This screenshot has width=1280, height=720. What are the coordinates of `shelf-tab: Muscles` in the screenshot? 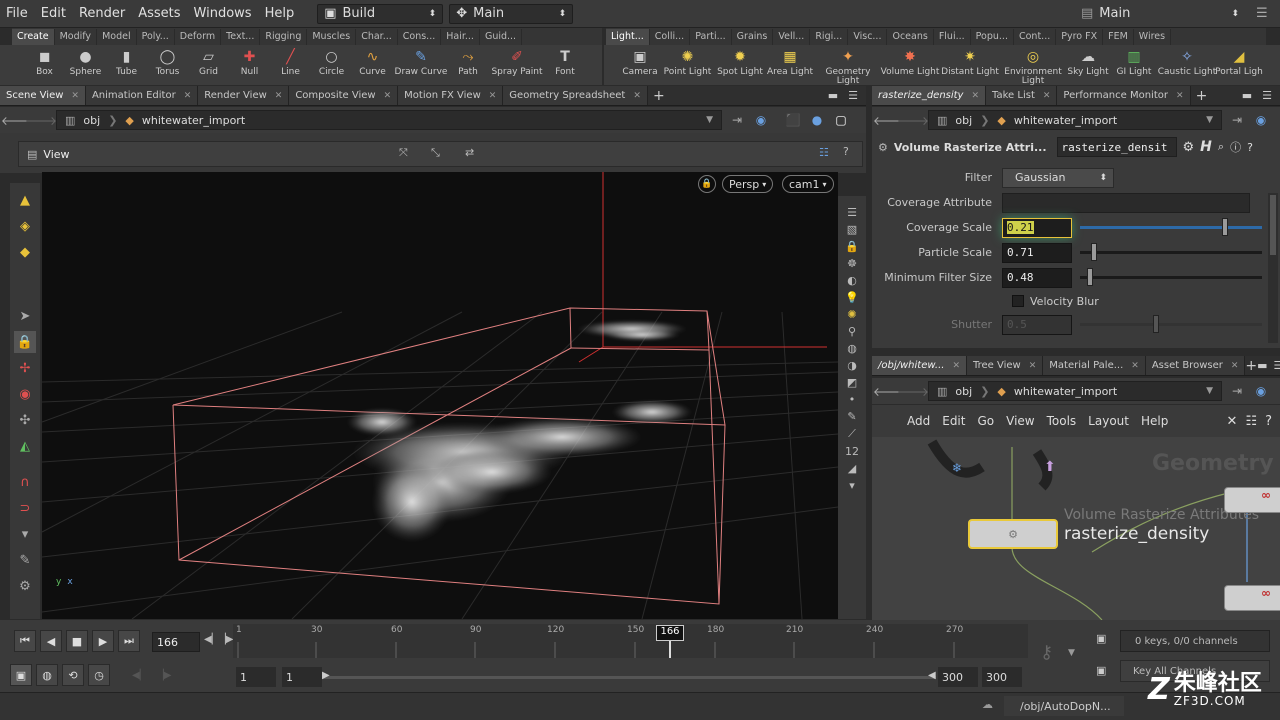 It's located at (332, 37).